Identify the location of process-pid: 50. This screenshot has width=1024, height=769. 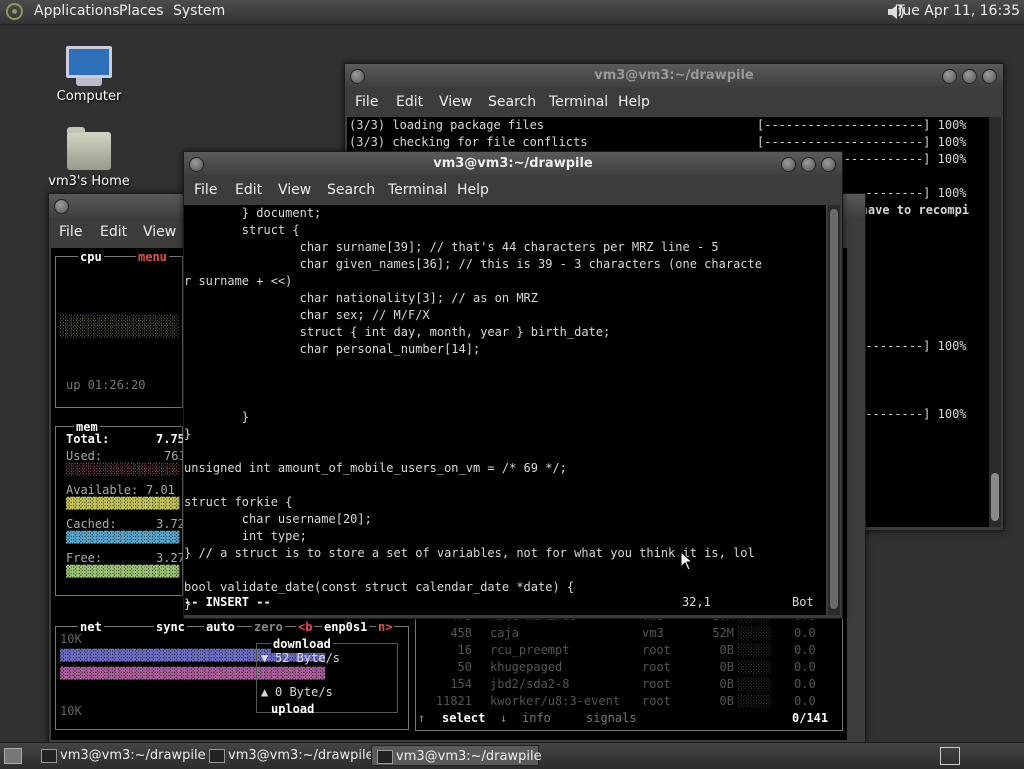
(464, 667).